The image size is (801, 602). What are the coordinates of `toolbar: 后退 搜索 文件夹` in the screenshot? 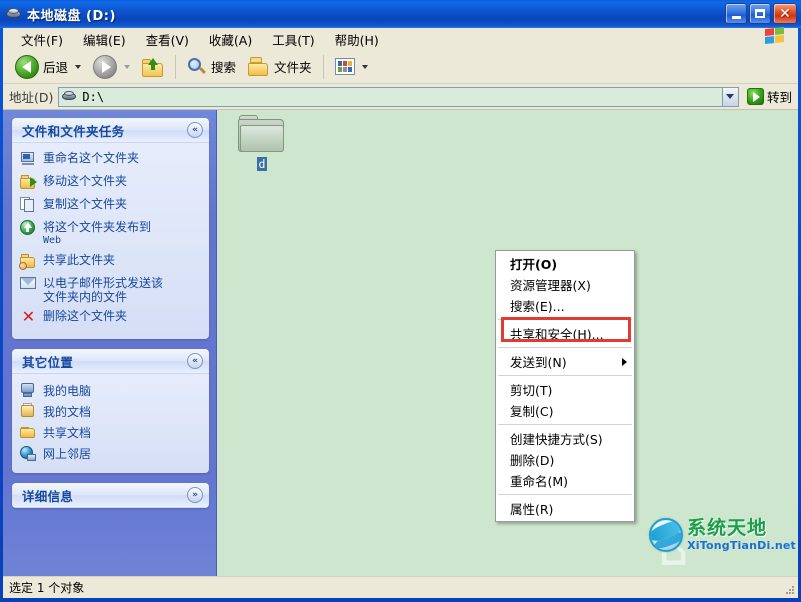 It's located at (400, 67).